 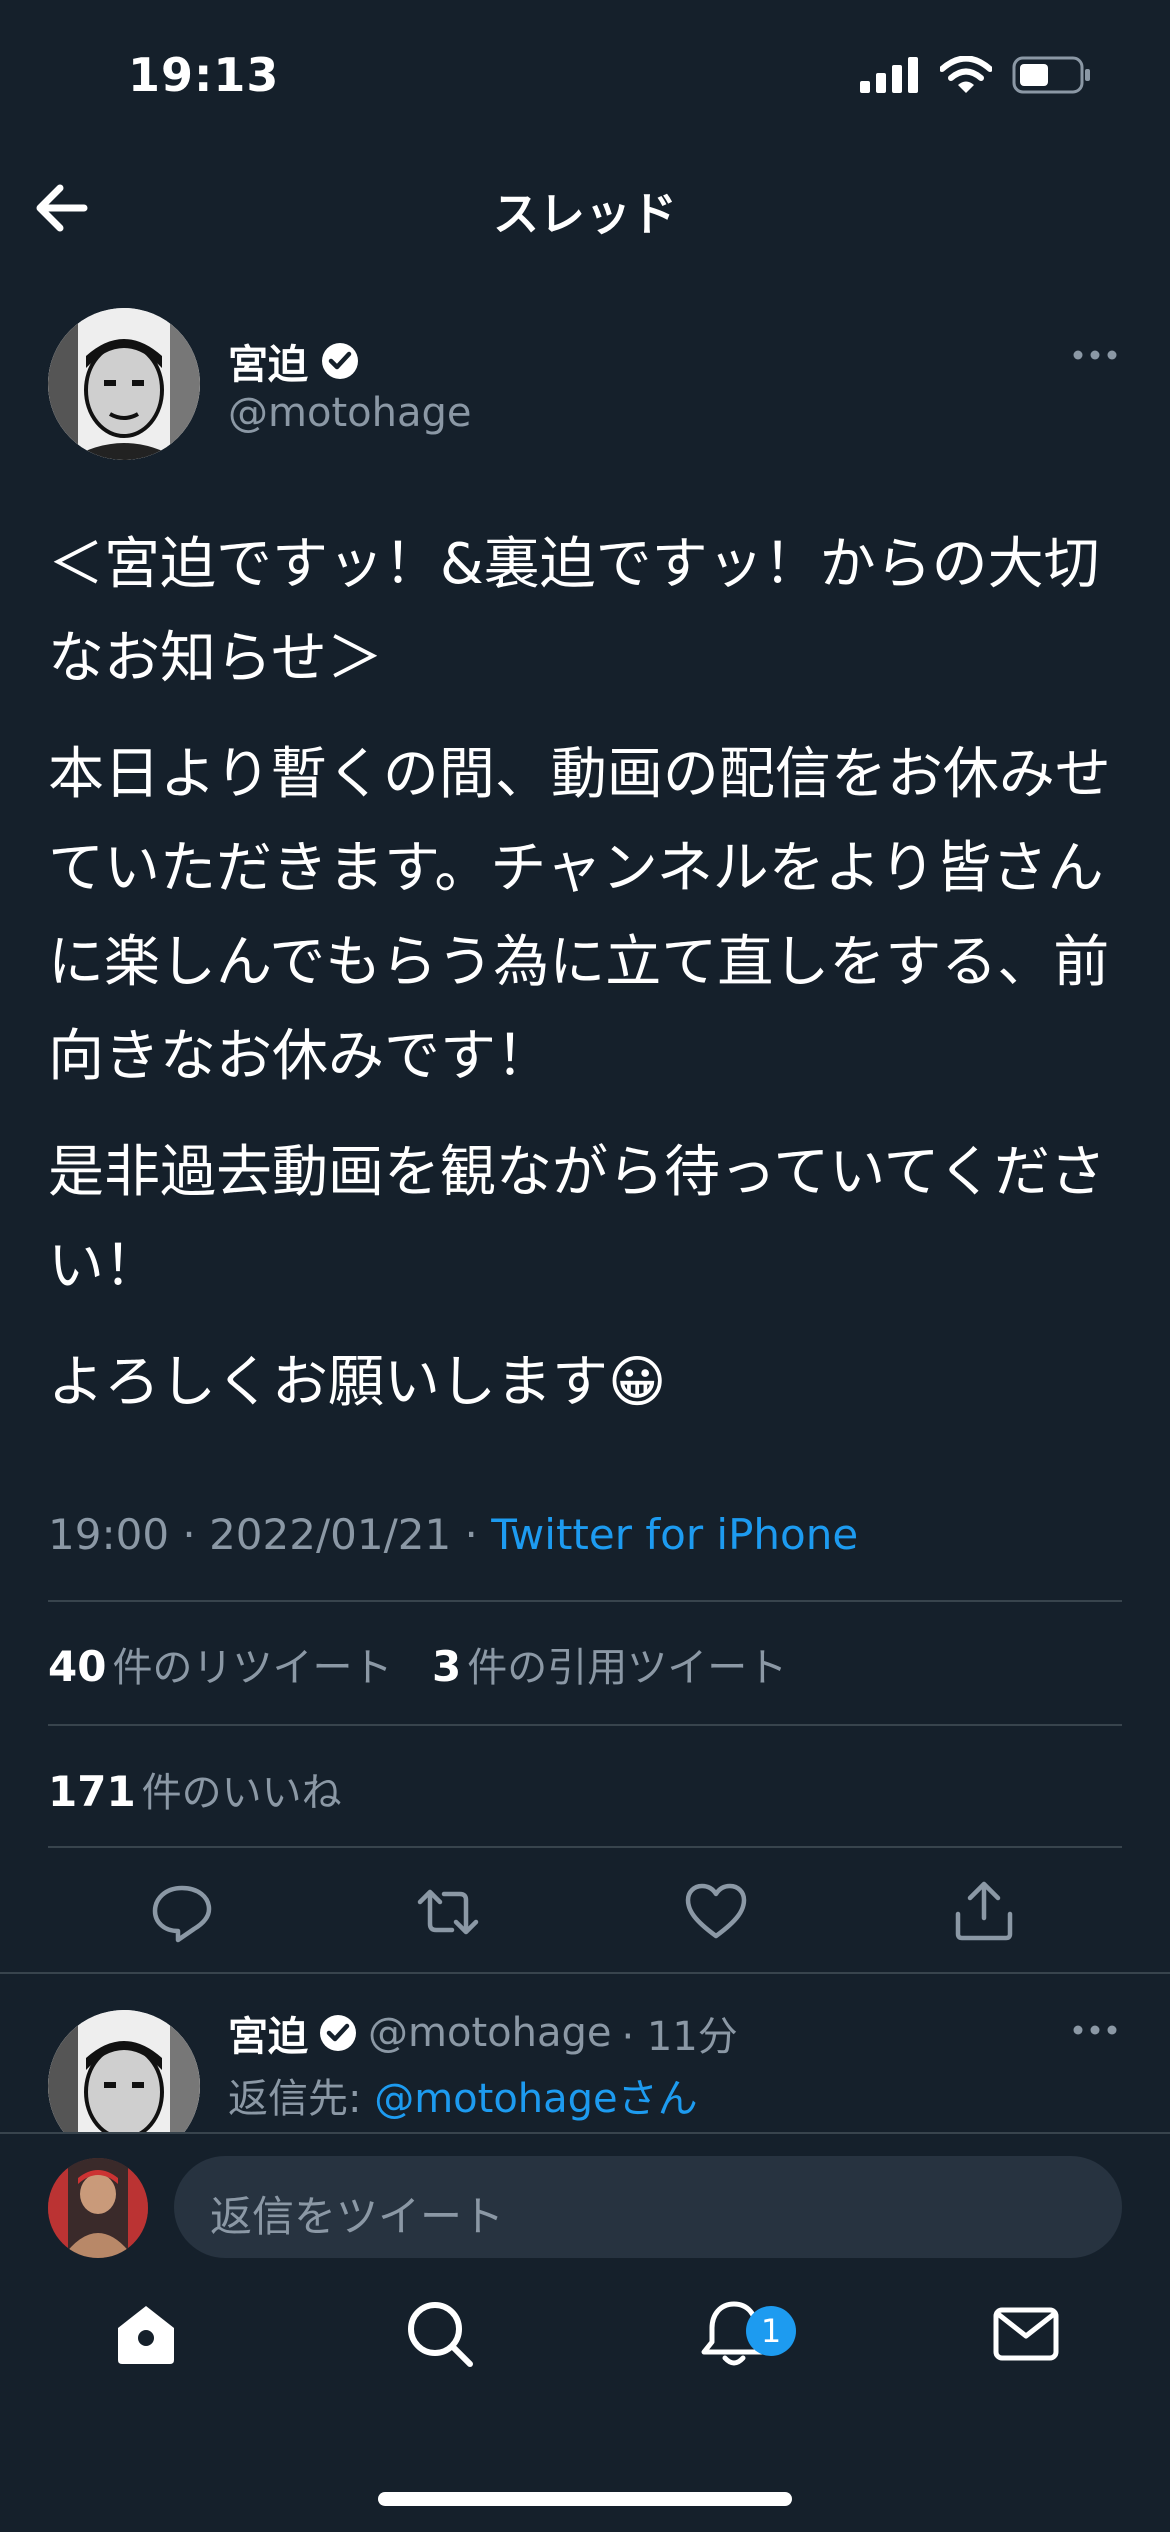 I want to click on author-handle: @motohage, so click(x=349, y=413).